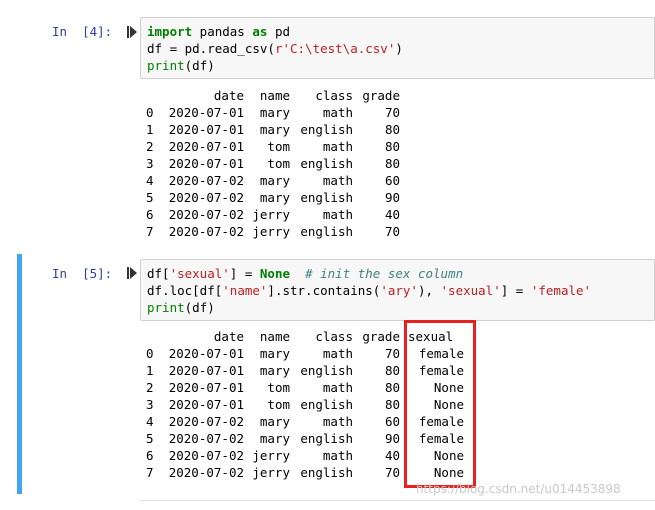 The height and width of the screenshot is (510, 655). Describe the element at coordinates (82, 273) in the screenshot. I see `cell-5-prompt: In [5]:` at that location.